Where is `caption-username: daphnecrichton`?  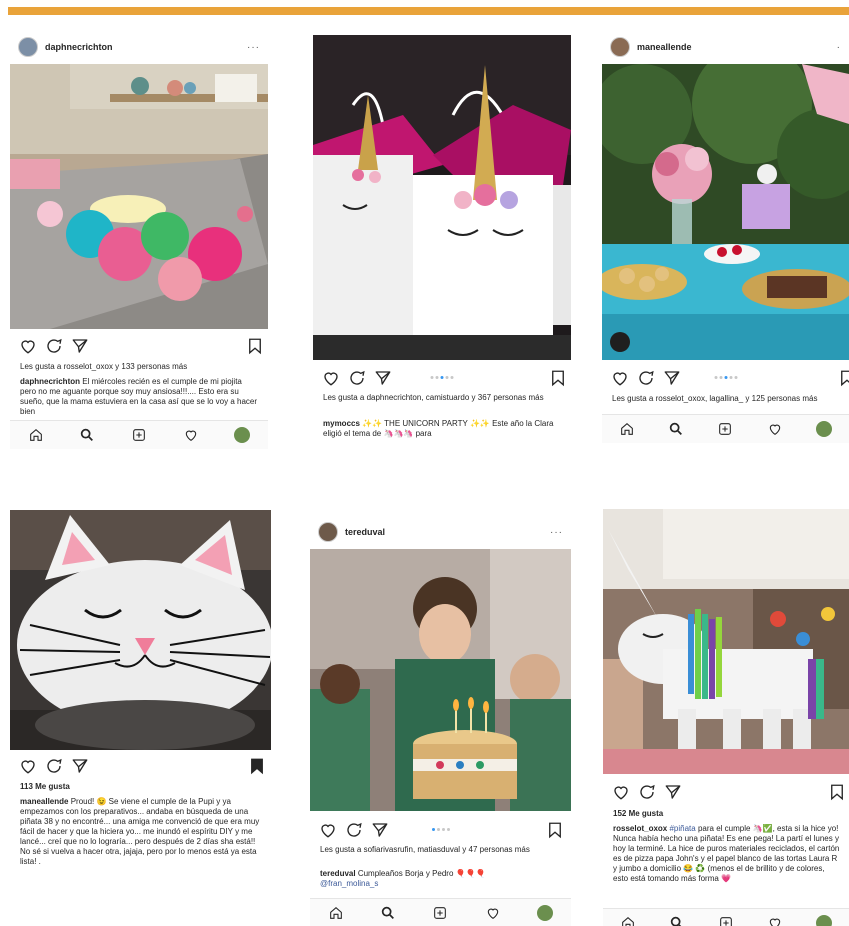 caption-username: daphnecrichton is located at coordinates (50, 381).